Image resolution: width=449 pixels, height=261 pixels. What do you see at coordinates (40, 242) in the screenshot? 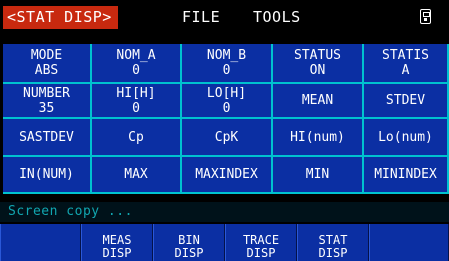
I see `softkey-blank-left` at bounding box center [40, 242].